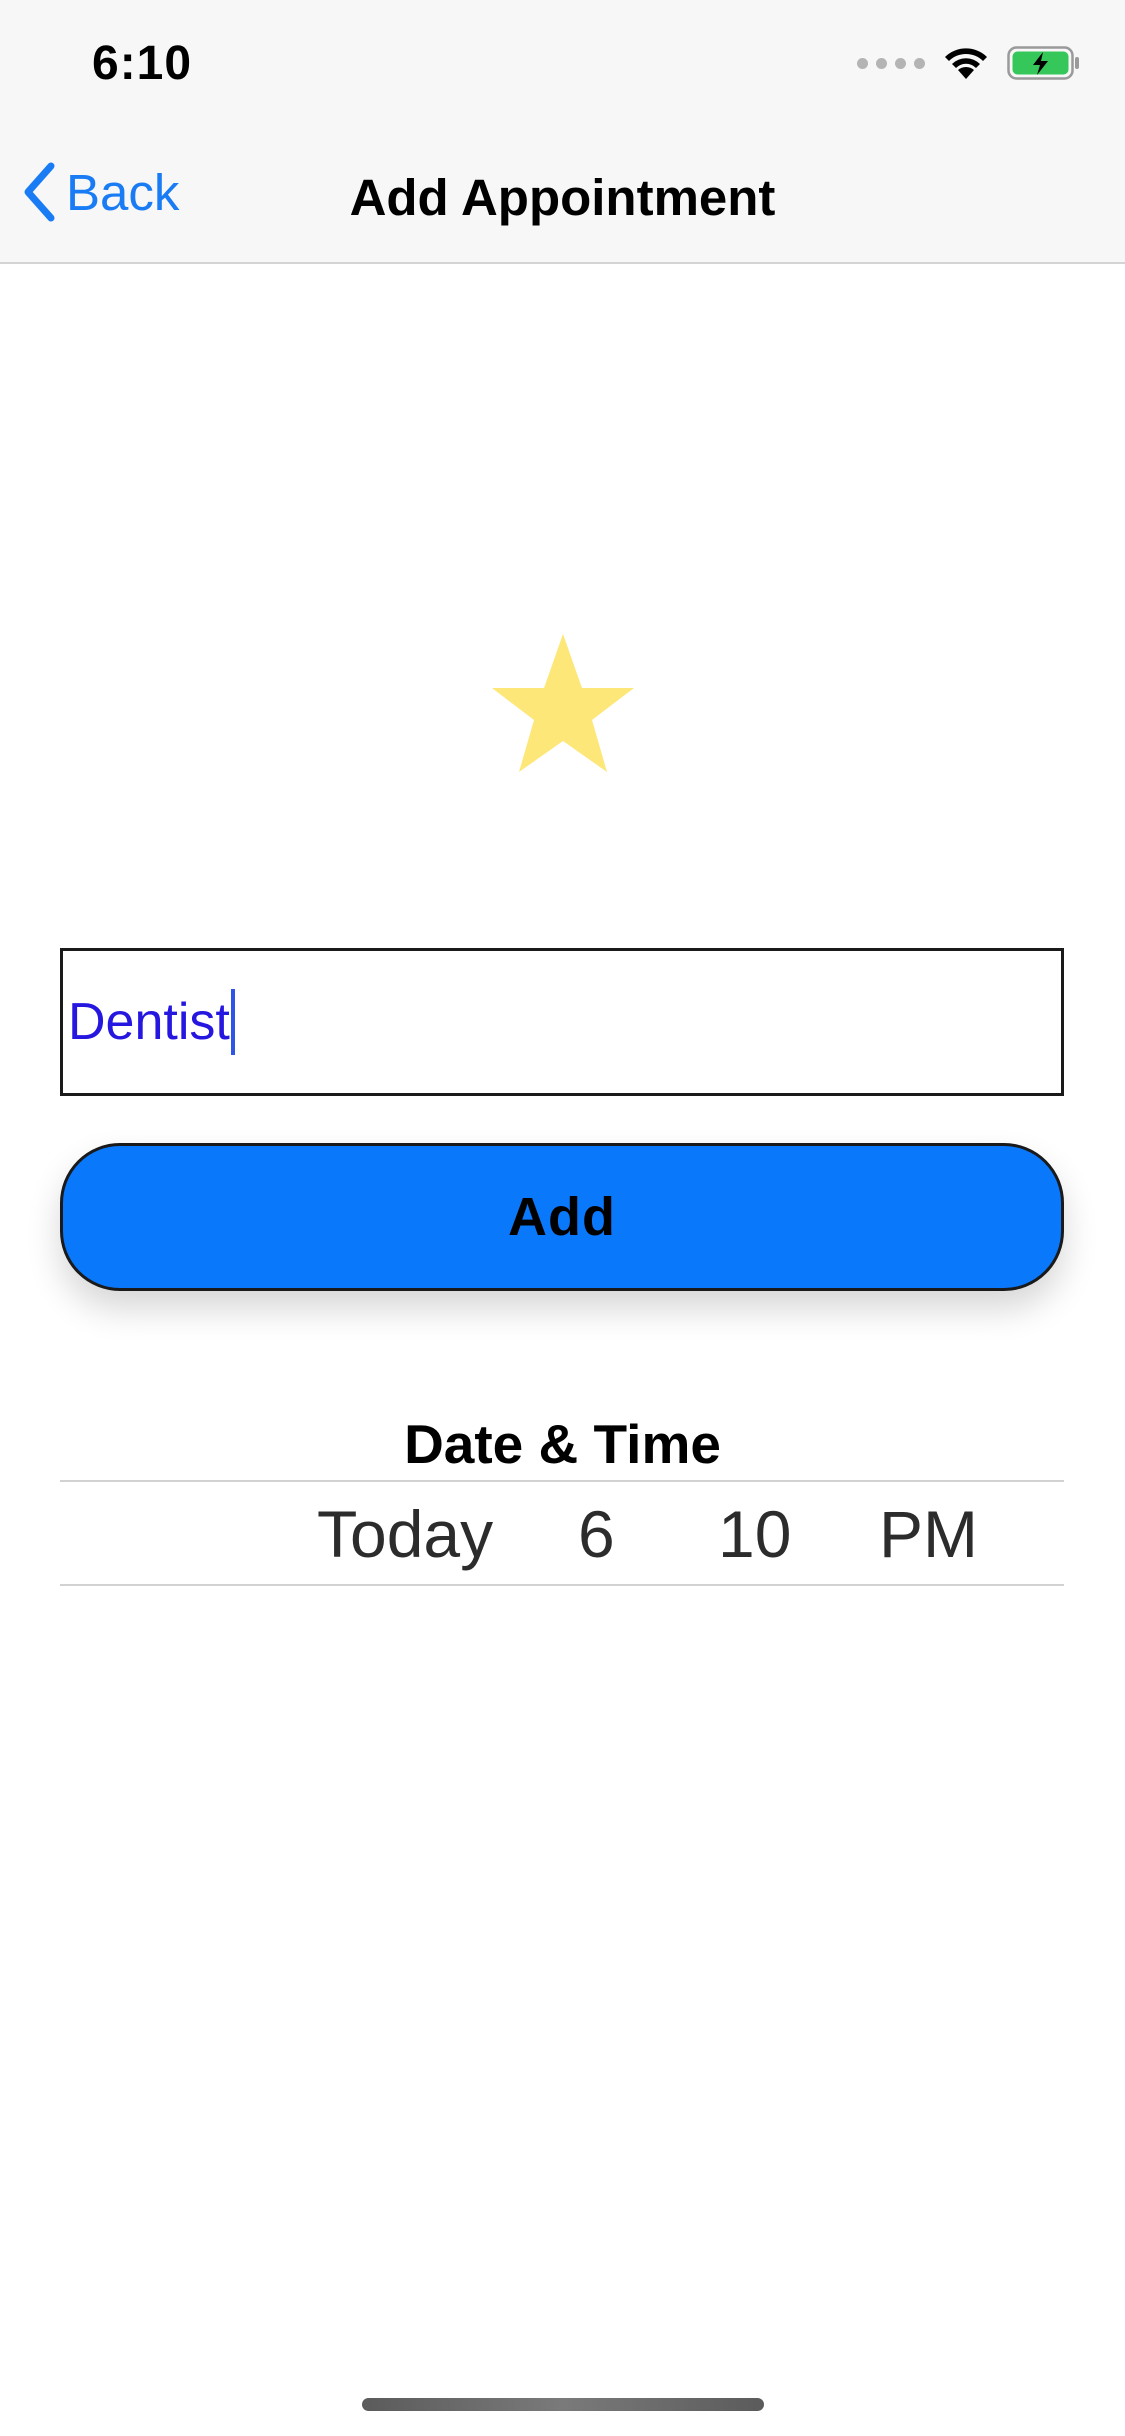 The height and width of the screenshot is (2436, 1125). Describe the element at coordinates (966, 63) in the screenshot. I see `wifi-icon` at that location.